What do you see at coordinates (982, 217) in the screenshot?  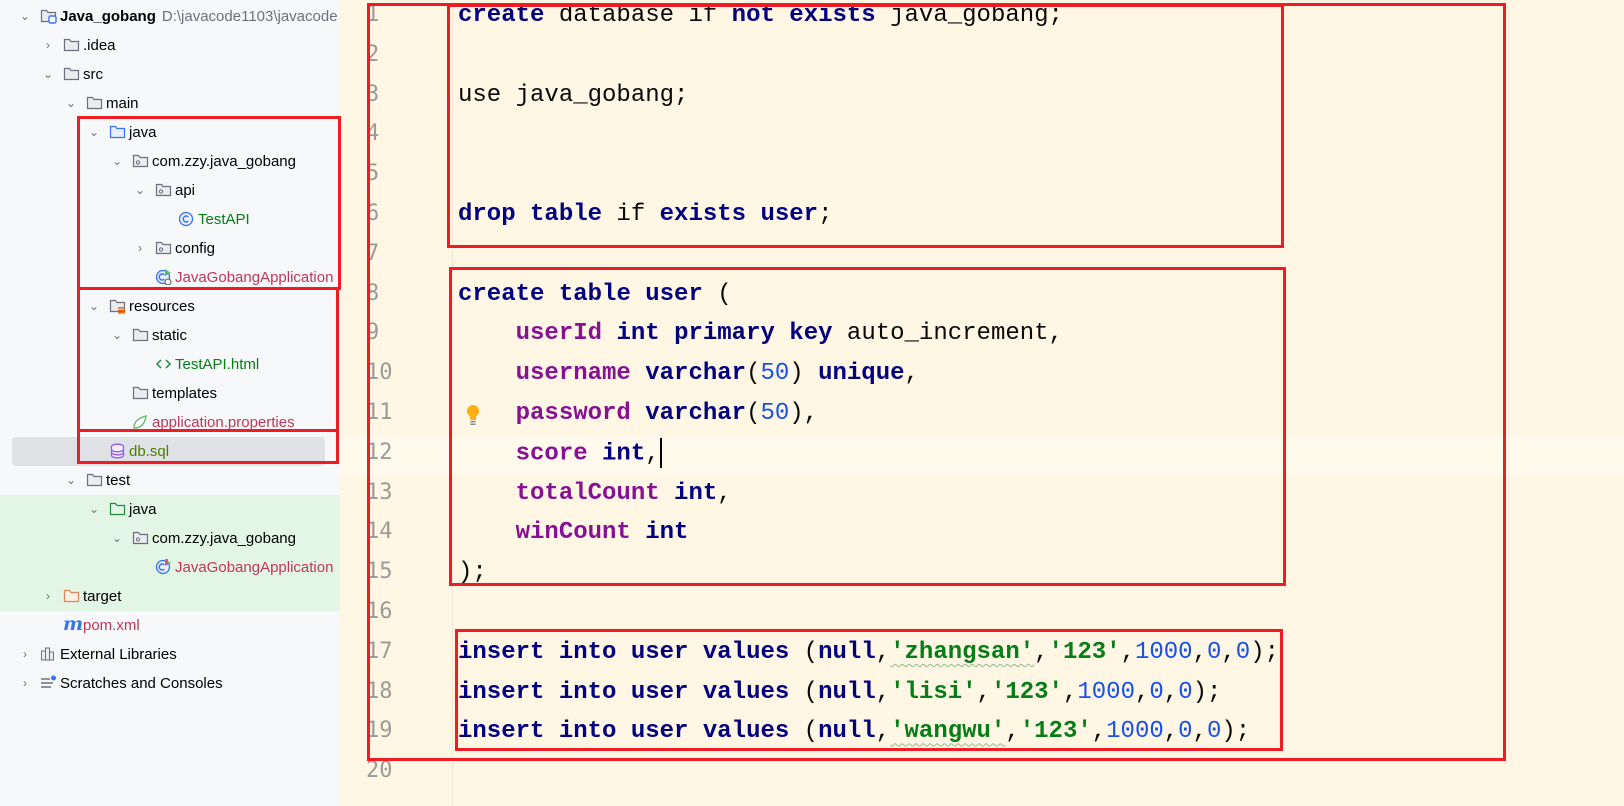 I see `code-line: 6 drop table if exists user;` at bounding box center [982, 217].